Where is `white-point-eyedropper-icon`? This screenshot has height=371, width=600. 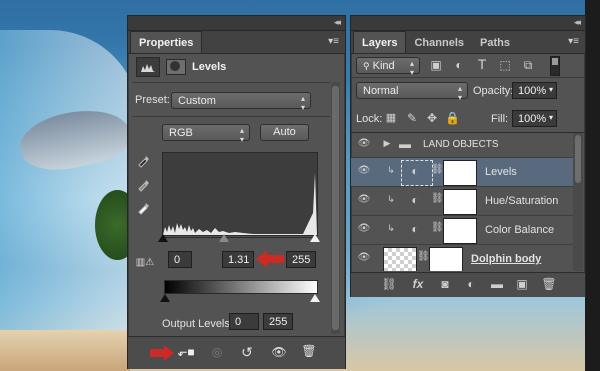
white-point-eyedropper-icon is located at coordinates (144, 208).